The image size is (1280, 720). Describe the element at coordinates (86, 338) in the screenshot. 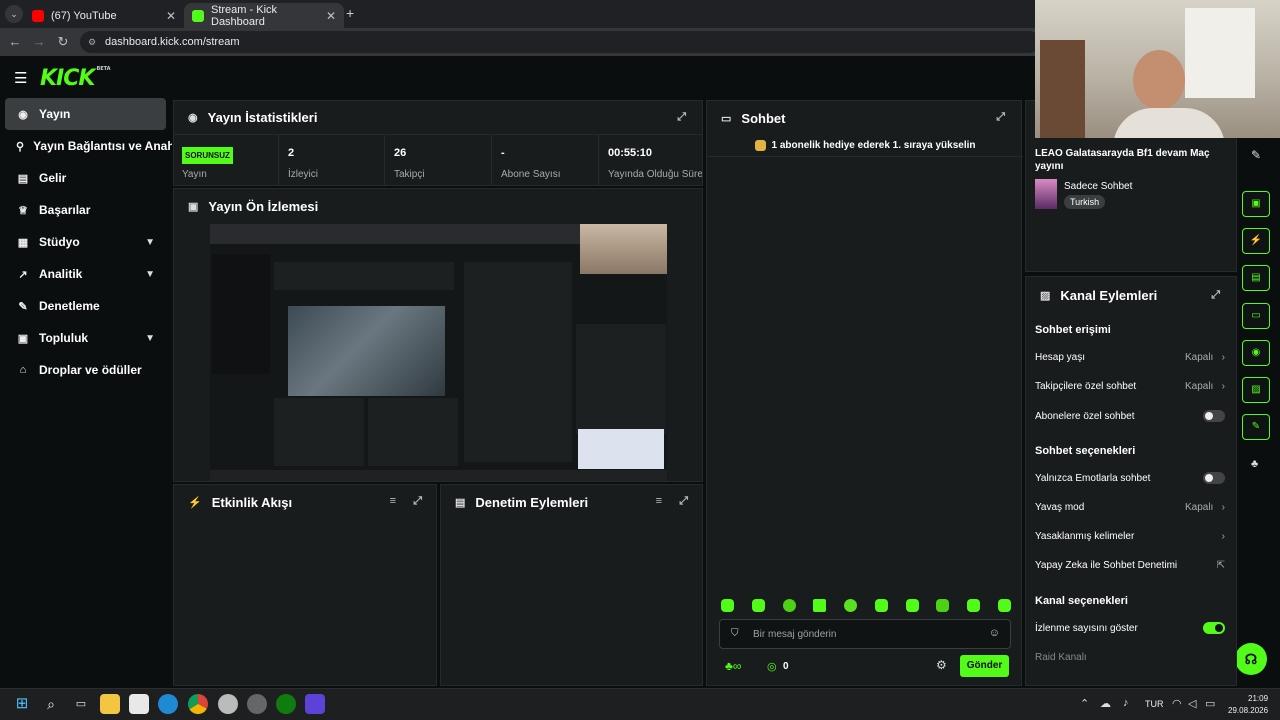

I see `sidebar-item-community: ▣ Topluluk ▼` at that location.